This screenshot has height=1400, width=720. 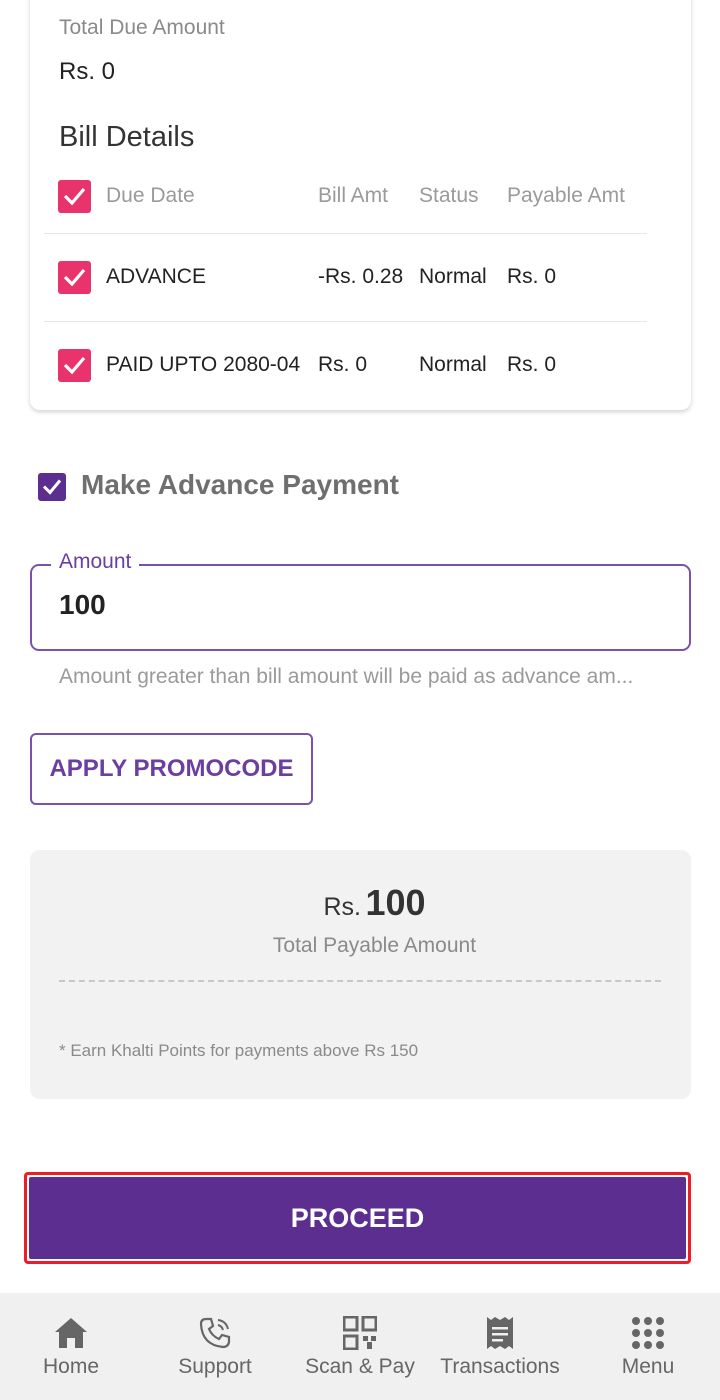 What do you see at coordinates (240, 485) in the screenshot?
I see `advance-payment-label: Make Advance Payment` at bounding box center [240, 485].